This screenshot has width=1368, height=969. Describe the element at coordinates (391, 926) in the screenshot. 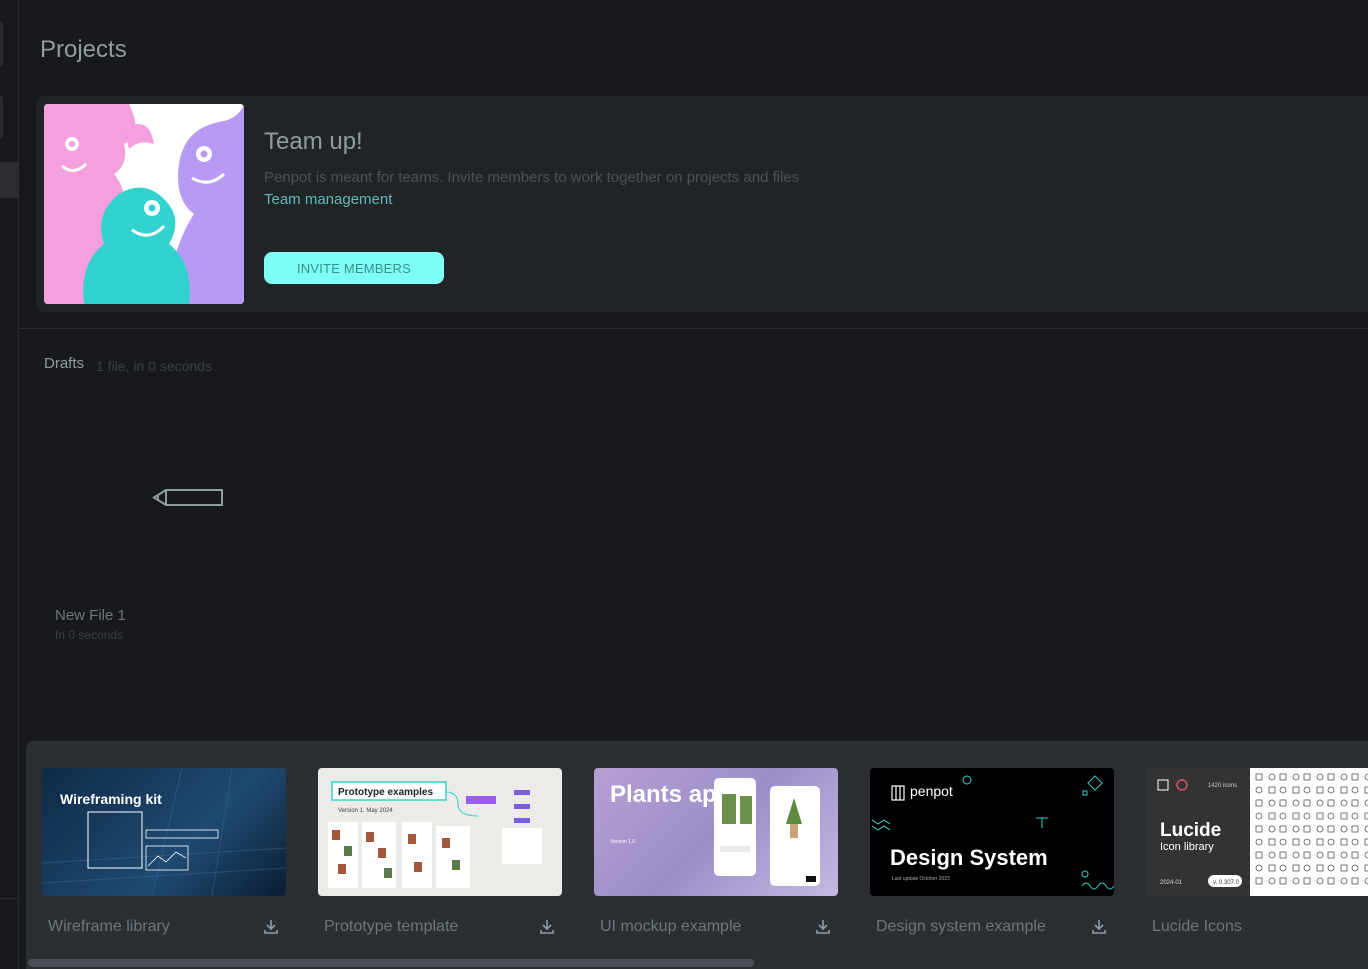

I see `template-label: Prototype template` at that location.